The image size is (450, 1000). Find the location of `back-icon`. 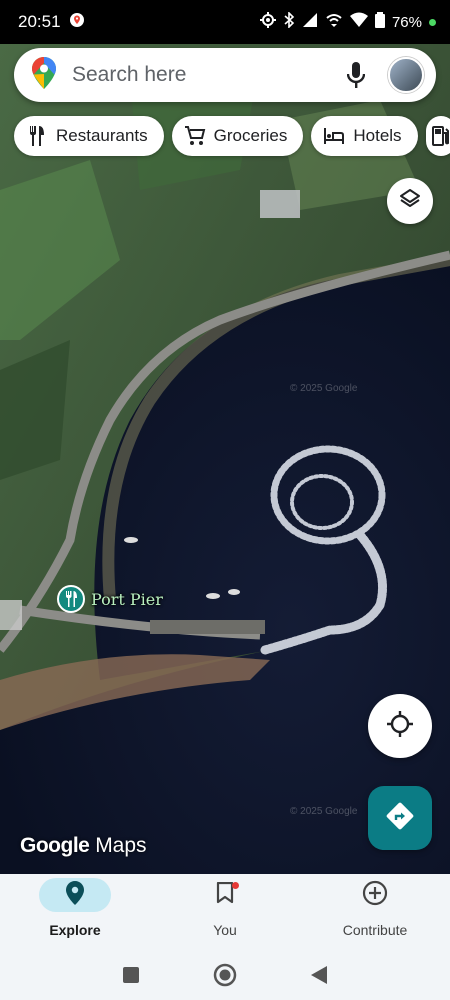

back-icon is located at coordinates (319, 975).